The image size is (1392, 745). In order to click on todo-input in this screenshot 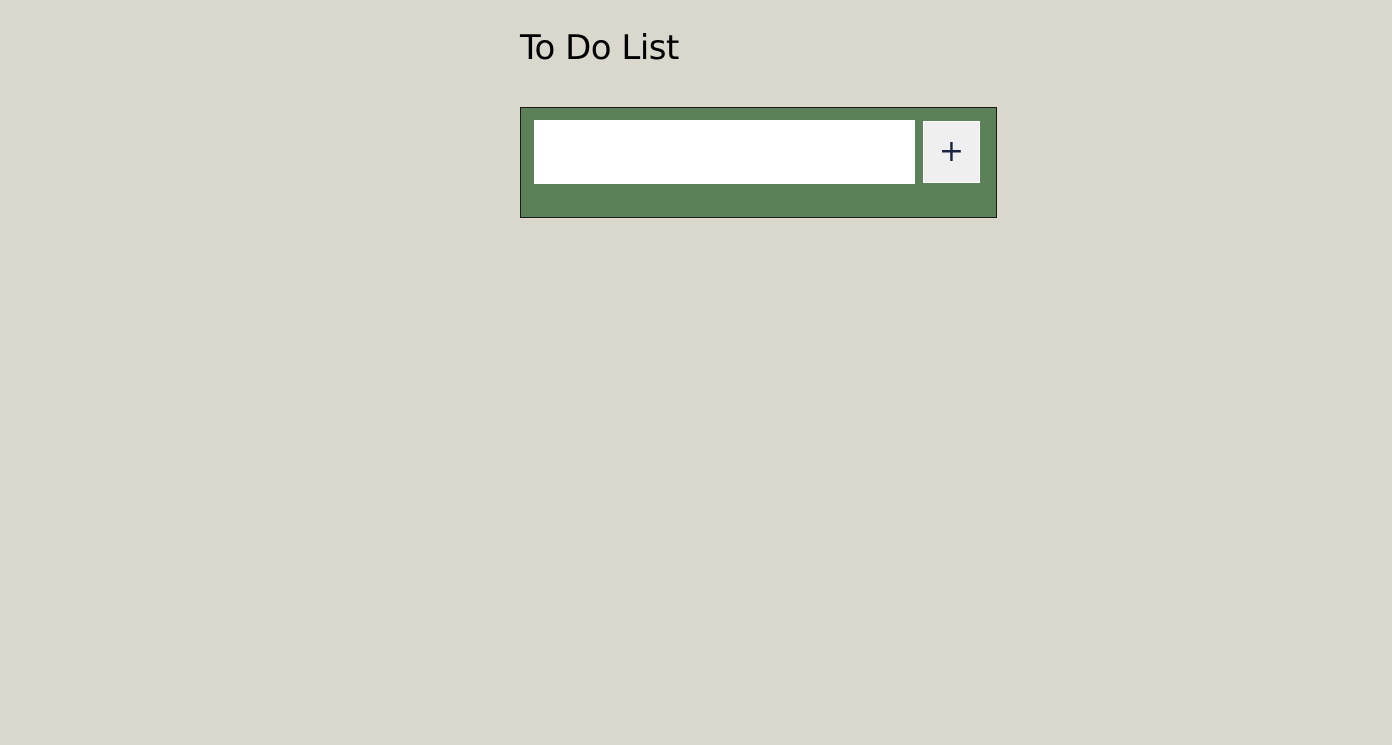, I will do `click(724, 152)`.